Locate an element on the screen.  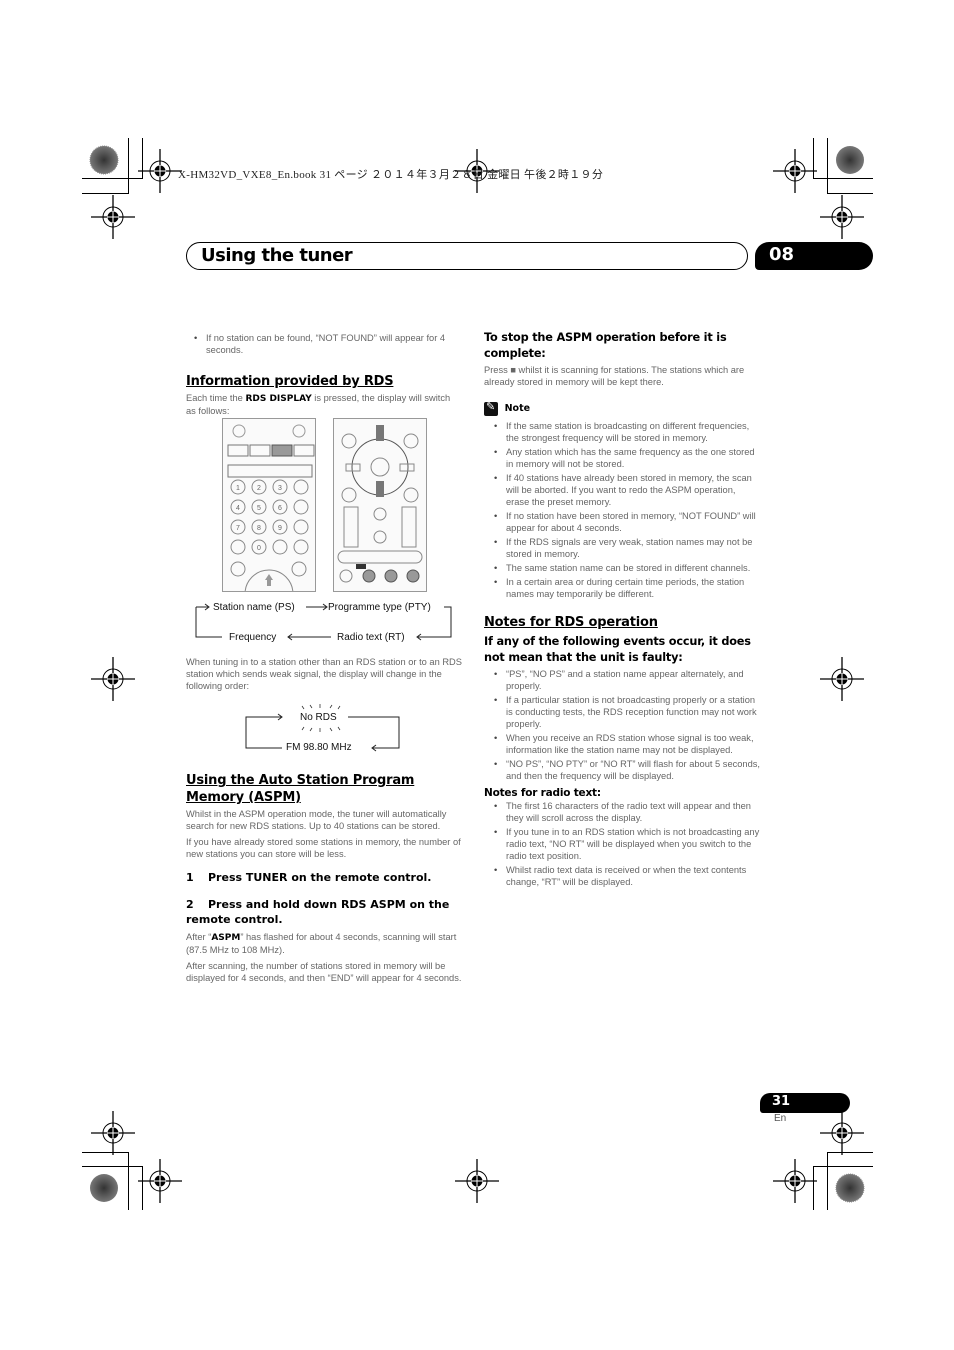
svg-text: 5 is located at coordinates (259, 508).